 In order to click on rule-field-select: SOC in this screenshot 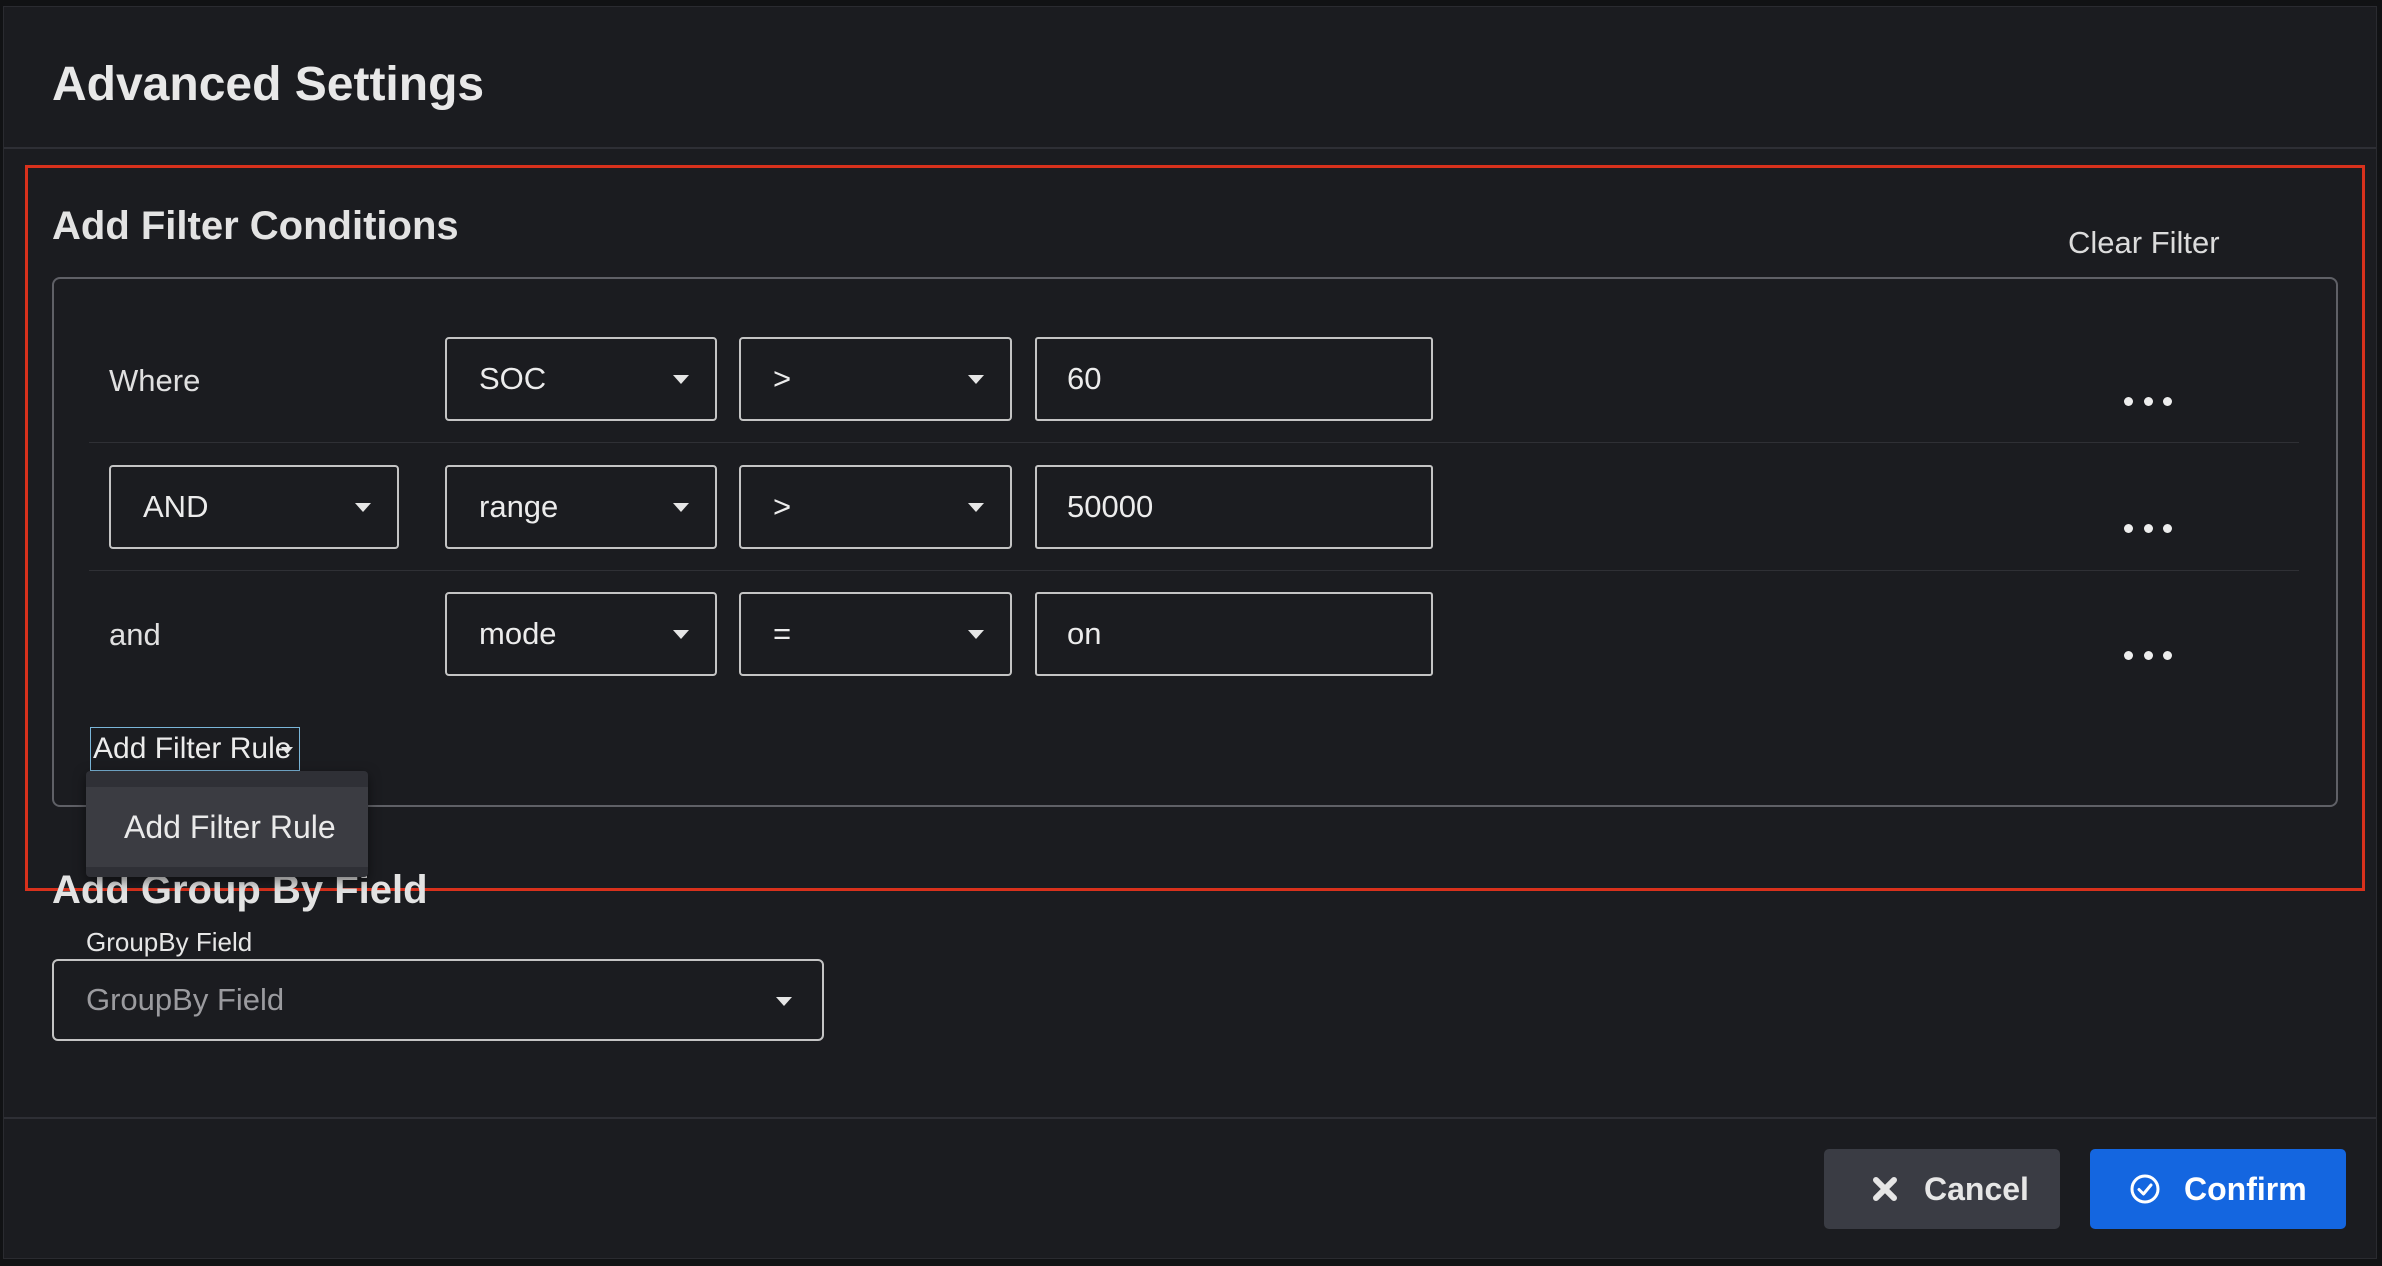, I will do `click(581, 379)`.